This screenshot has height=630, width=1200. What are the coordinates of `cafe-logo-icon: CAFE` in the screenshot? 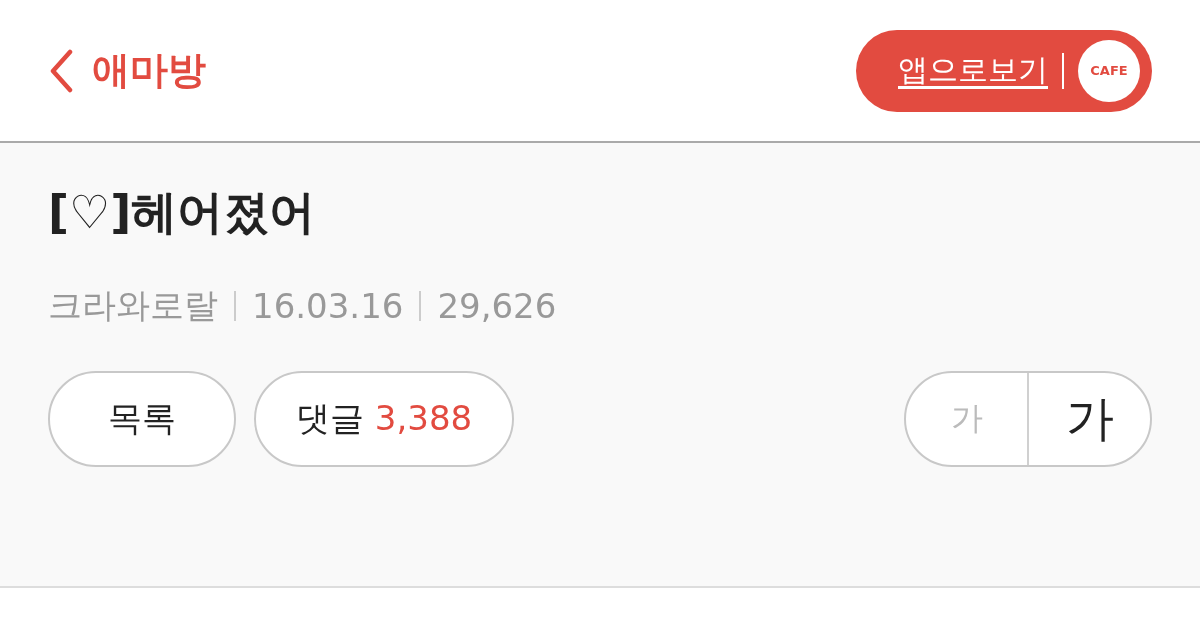 It's located at (1109, 70).